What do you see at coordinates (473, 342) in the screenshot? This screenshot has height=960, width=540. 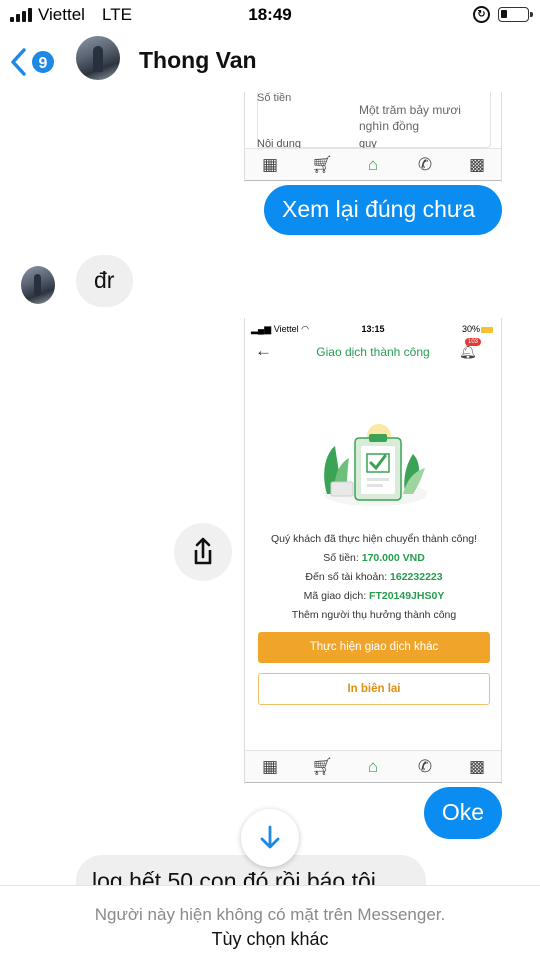 I see `notification-badge: 103` at bounding box center [473, 342].